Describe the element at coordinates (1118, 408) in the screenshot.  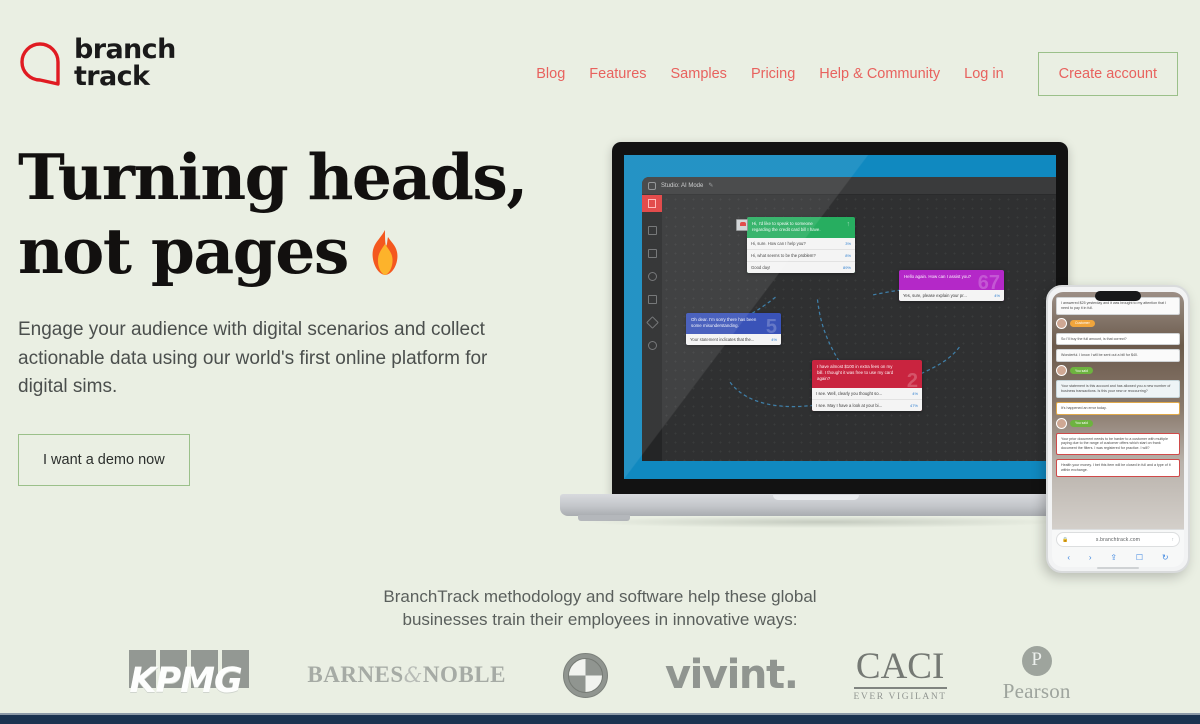
I see `chat-bubble: It's happened an error today.` at that location.